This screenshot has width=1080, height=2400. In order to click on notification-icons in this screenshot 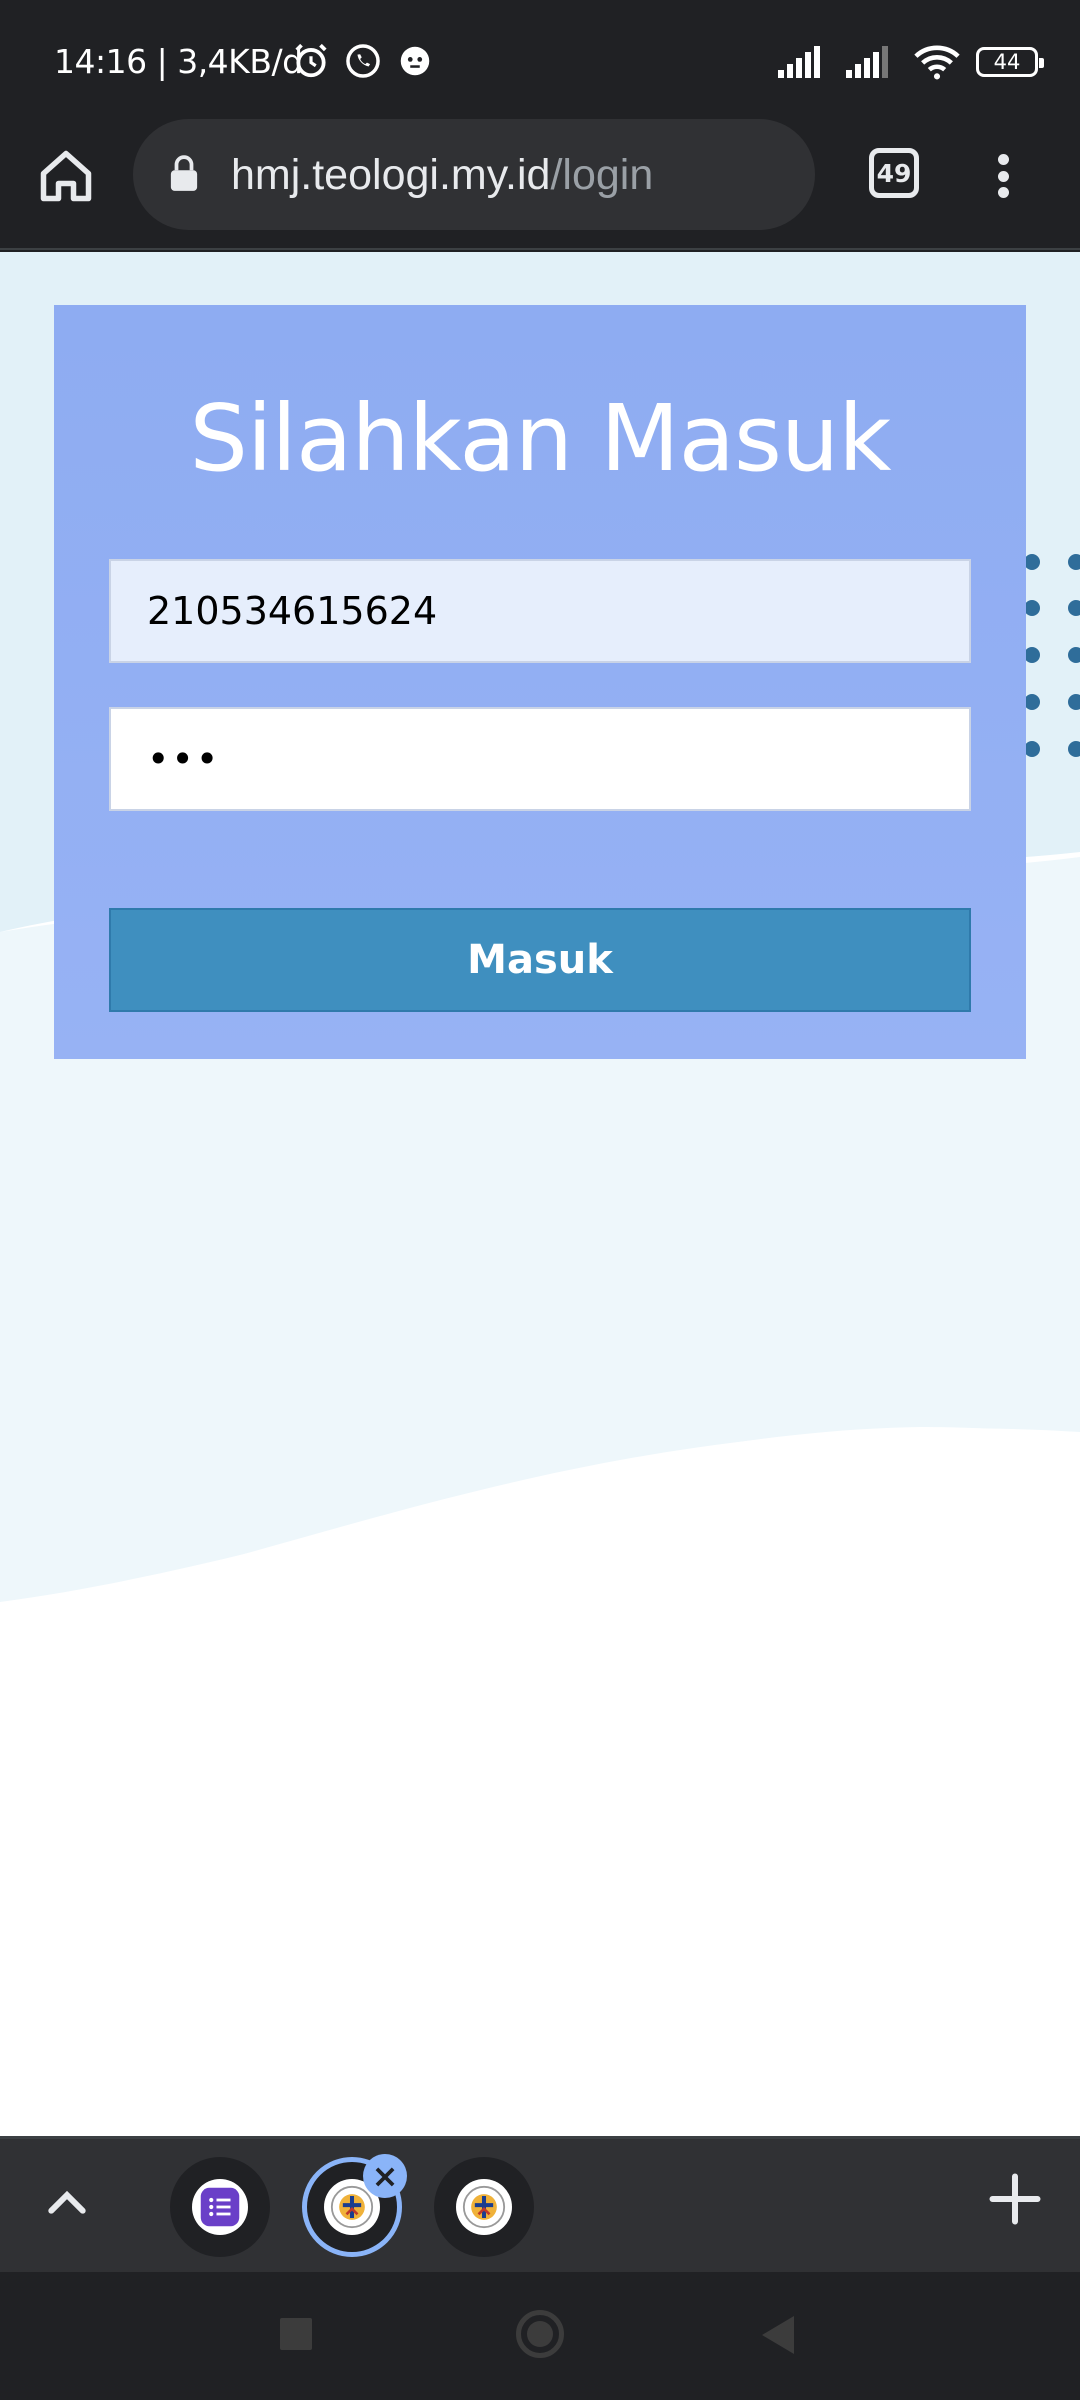, I will do `click(363, 61)`.